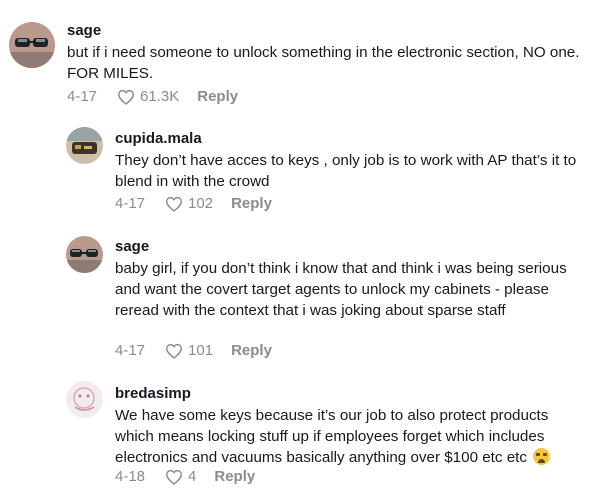  I want to click on like-count: 4, so click(192, 476).